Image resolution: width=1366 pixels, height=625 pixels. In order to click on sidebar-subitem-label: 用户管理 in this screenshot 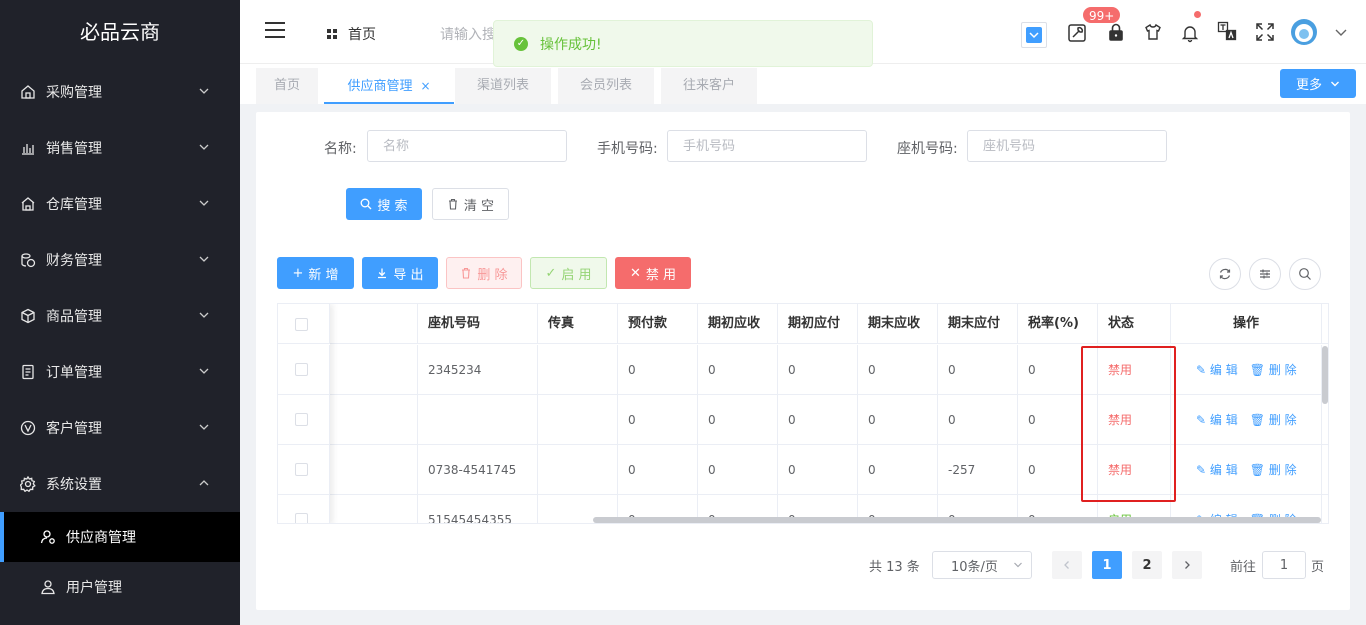, I will do `click(94, 588)`.